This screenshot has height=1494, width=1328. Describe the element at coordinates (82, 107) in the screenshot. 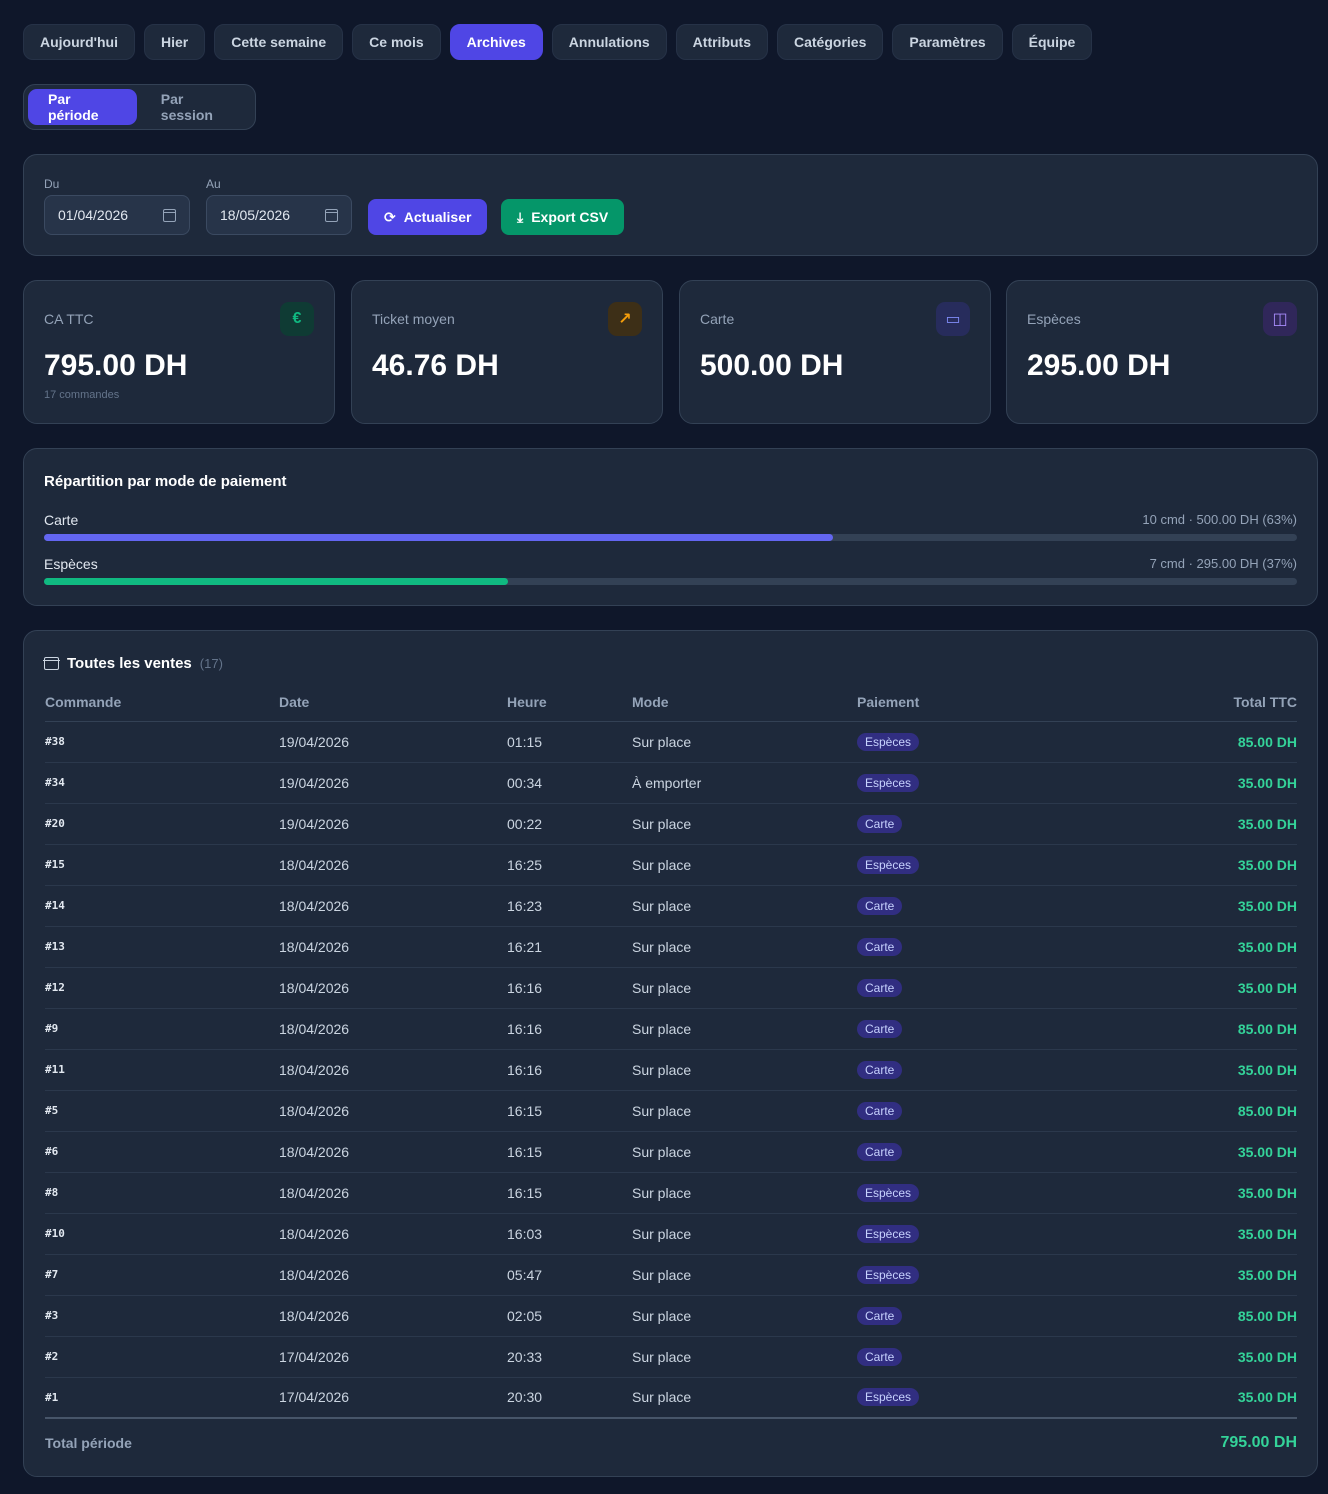

I see `by-period-button: Par période` at that location.